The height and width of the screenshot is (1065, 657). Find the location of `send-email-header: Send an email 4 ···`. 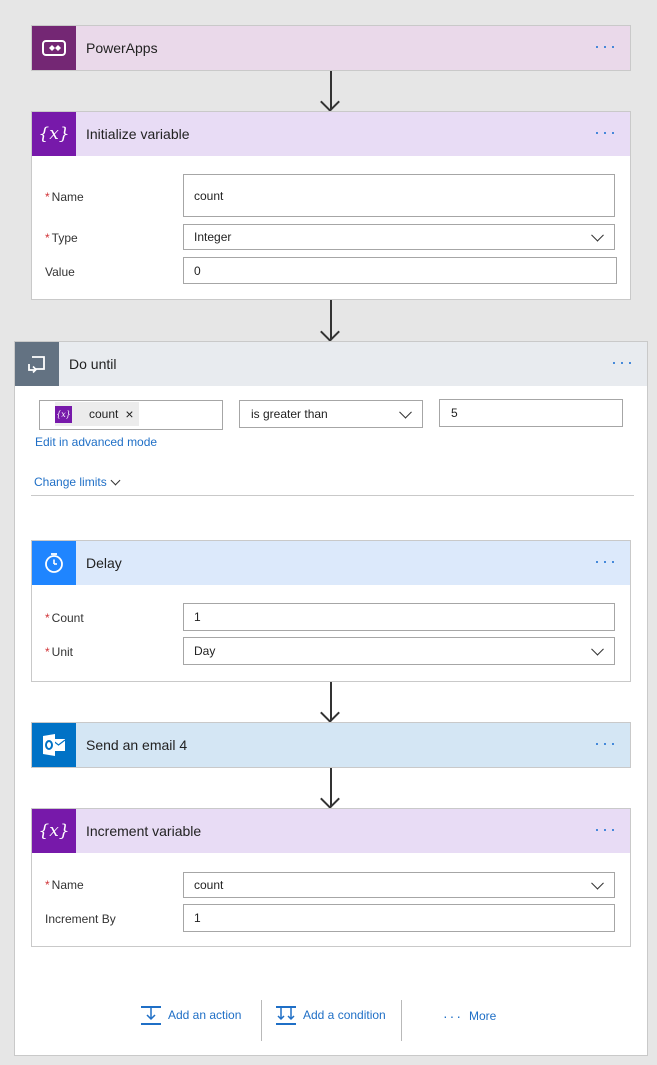

send-email-header: Send an email 4 ··· is located at coordinates (331, 745).